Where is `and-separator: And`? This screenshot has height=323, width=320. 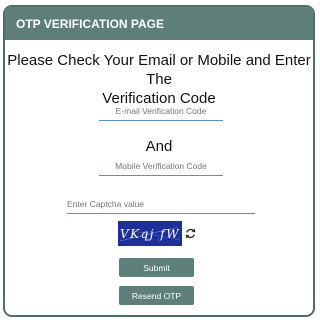
and-separator: And is located at coordinates (159, 146).